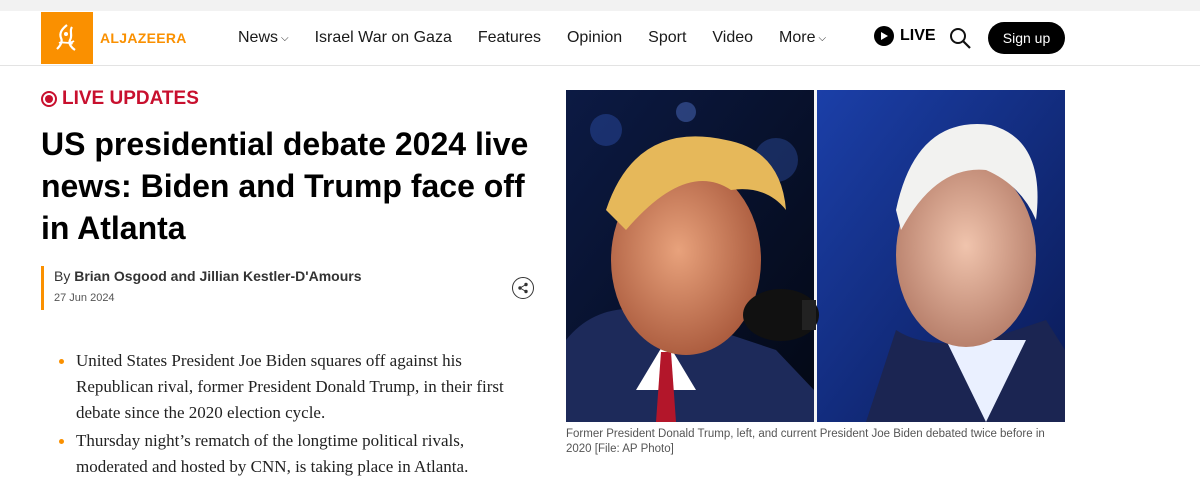  What do you see at coordinates (523, 288) in the screenshot?
I see `share-icon` at bounding box center [523, 288].